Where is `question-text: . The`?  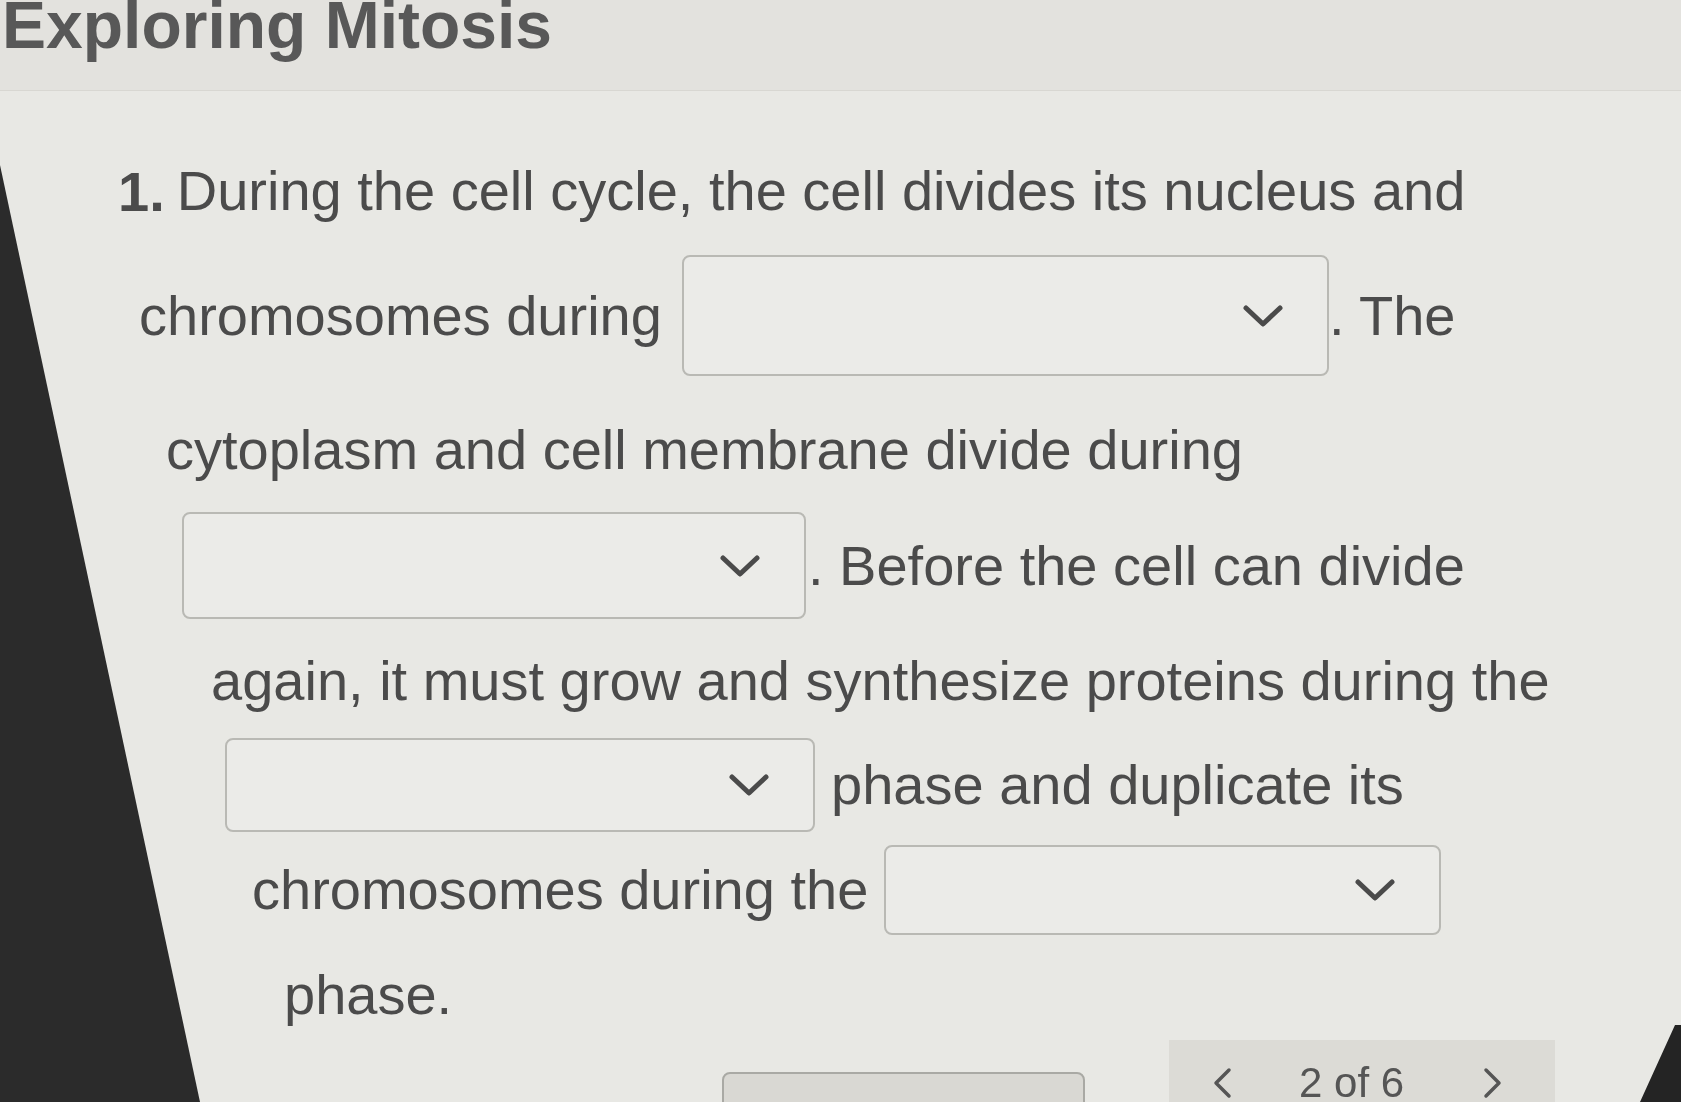
question-text: . The is located at coordinates (1392, 315).